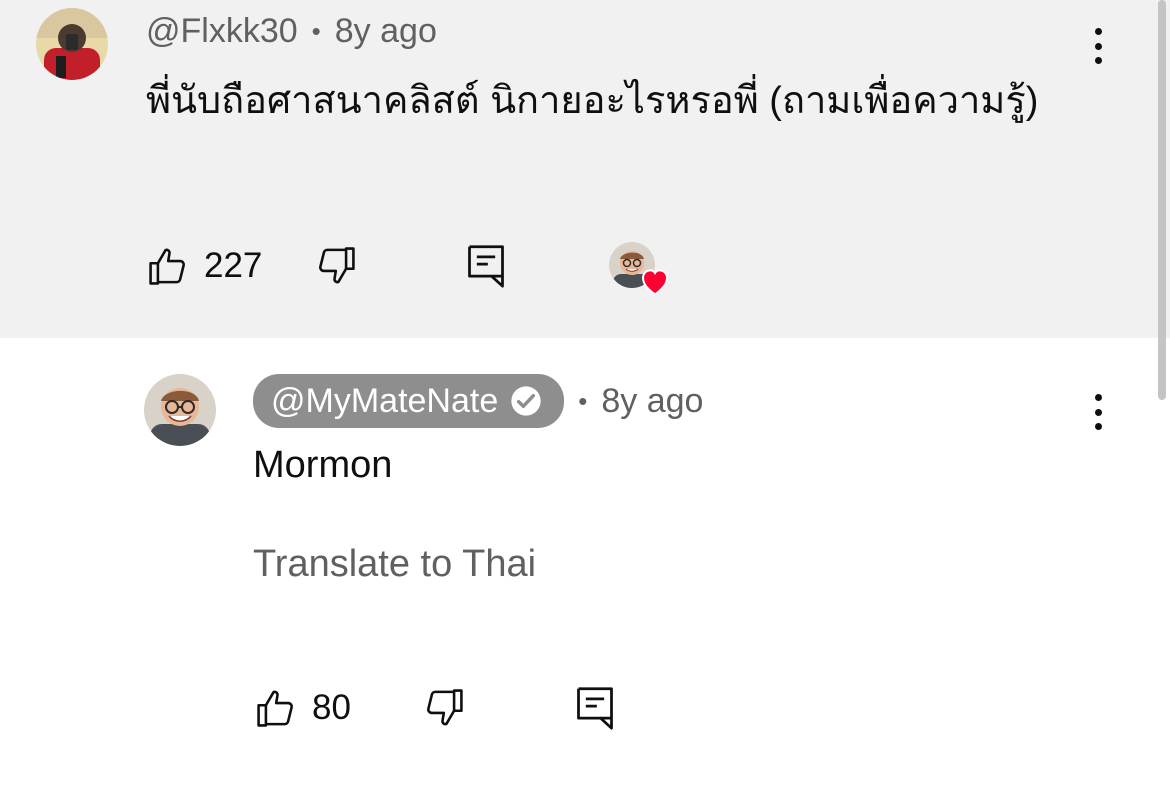 This screenshot has width=1170, height=788. What do you see at coordinates (385, 31) in the screenshot?
I see `comment-time: 8y ago` at bounding box center [385, 31].